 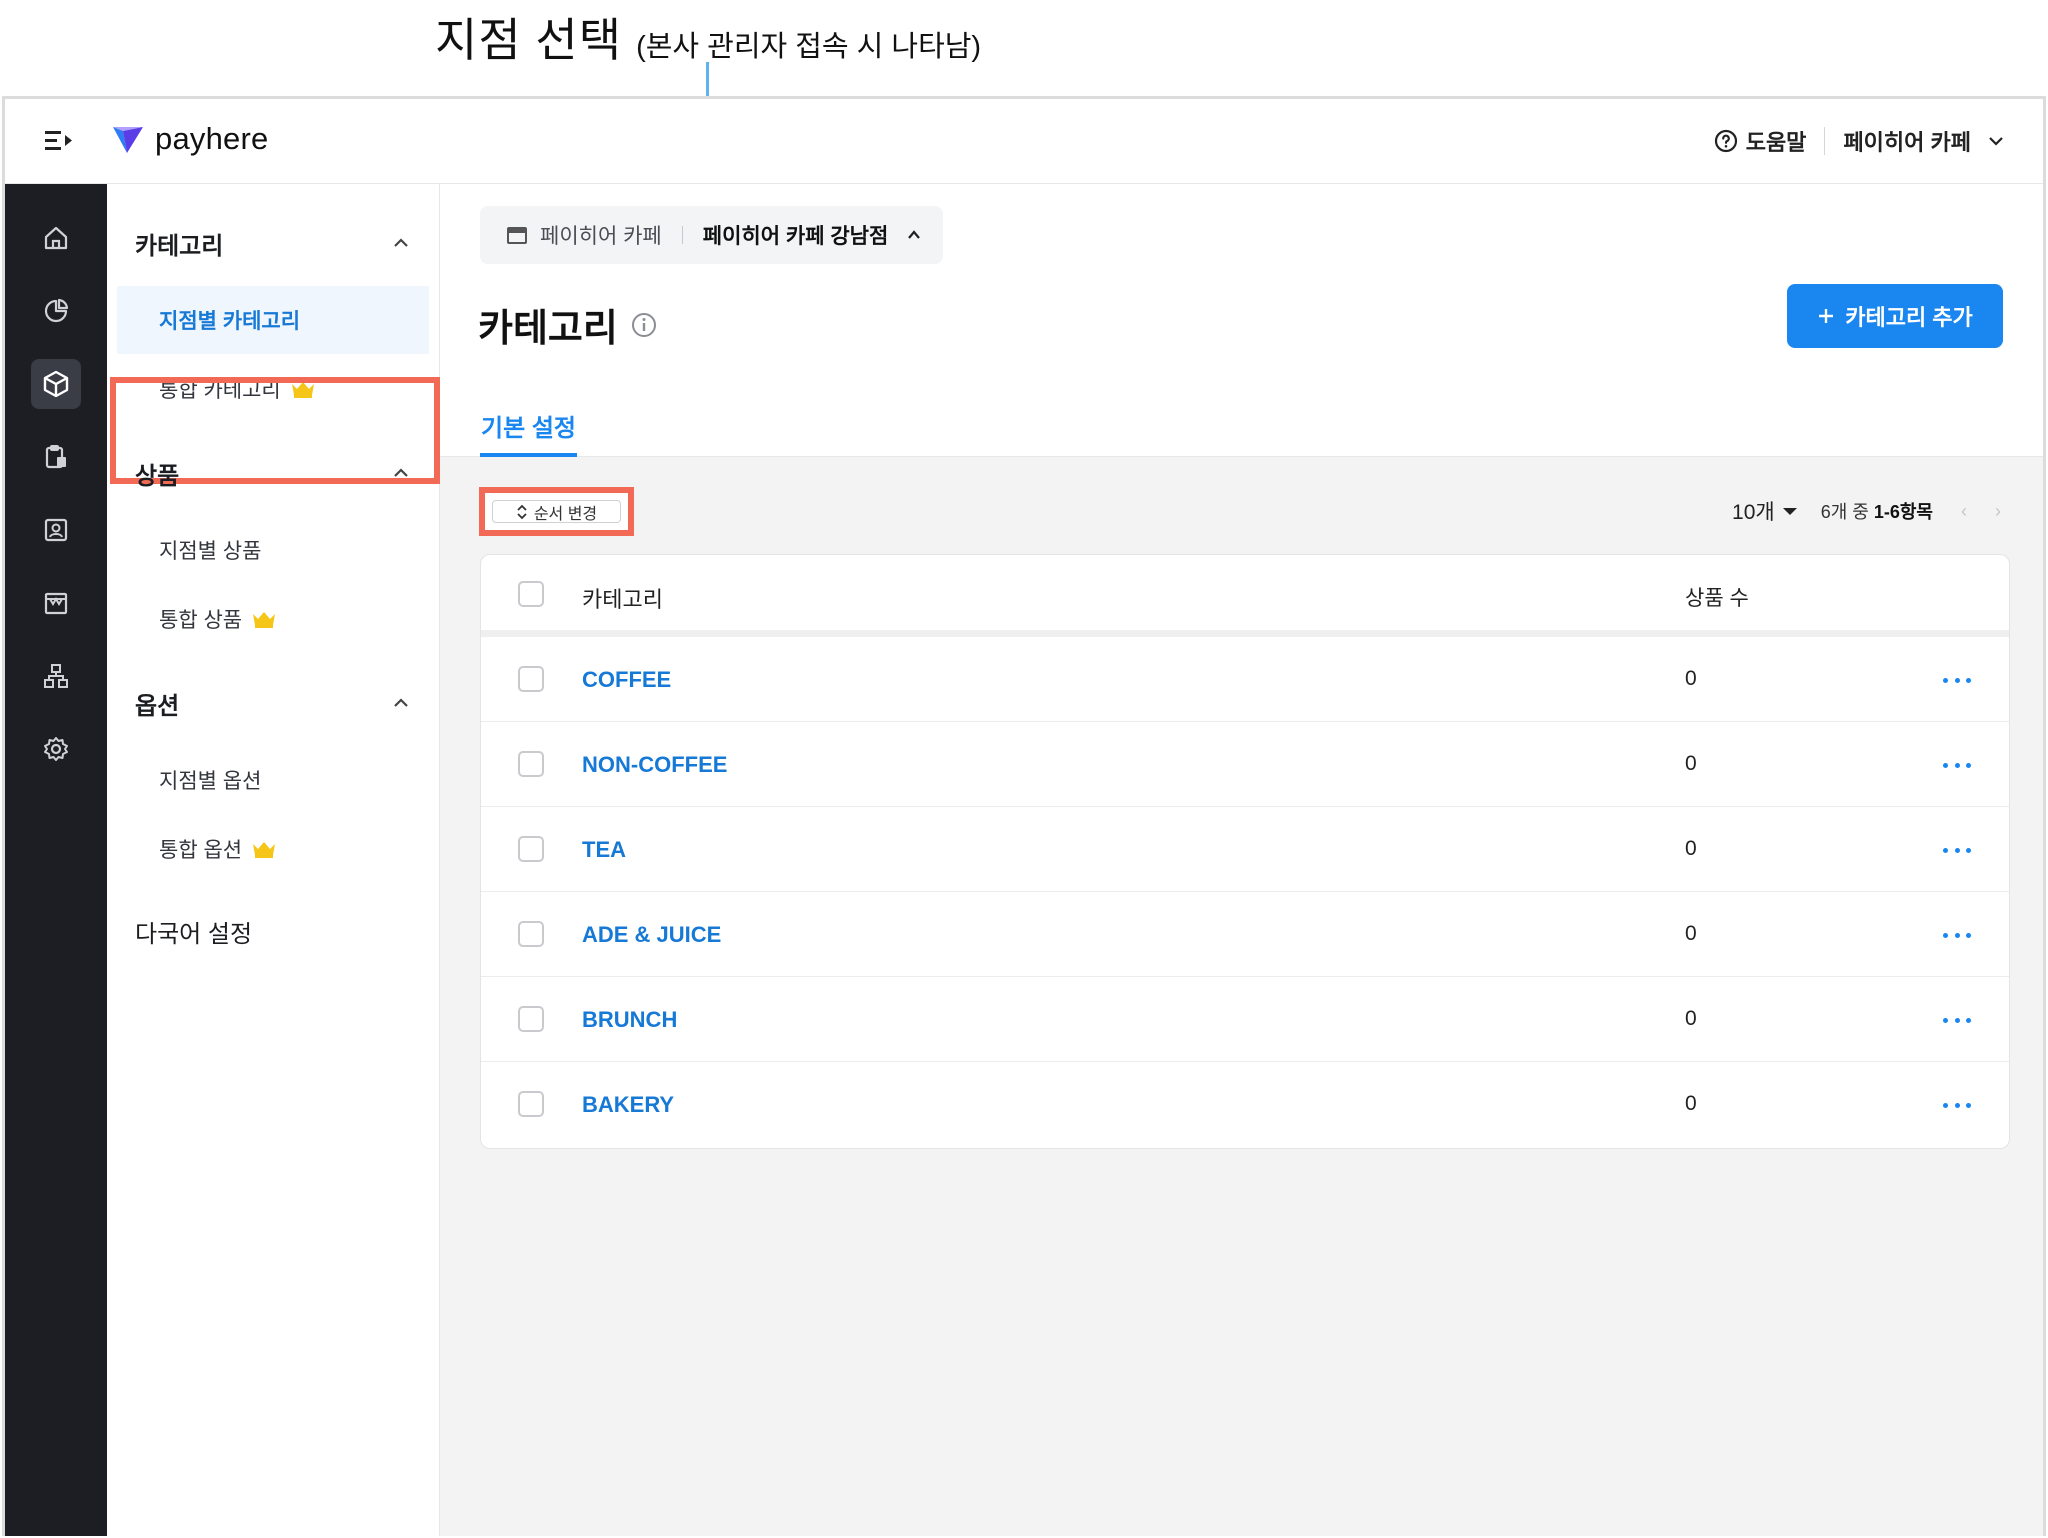 I want to click on sub-navigation: 카테고리 지점별 카테고리 통합 카테고리 상품 지점별 상품 통합 상품 옵션, so click(x=273, y=860).